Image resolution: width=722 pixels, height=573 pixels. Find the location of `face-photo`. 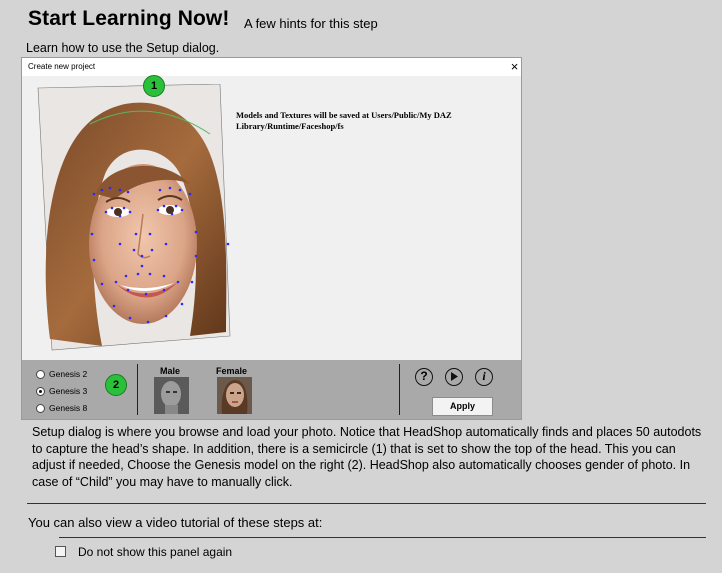

face-photo is located at coordinates (131, 218).